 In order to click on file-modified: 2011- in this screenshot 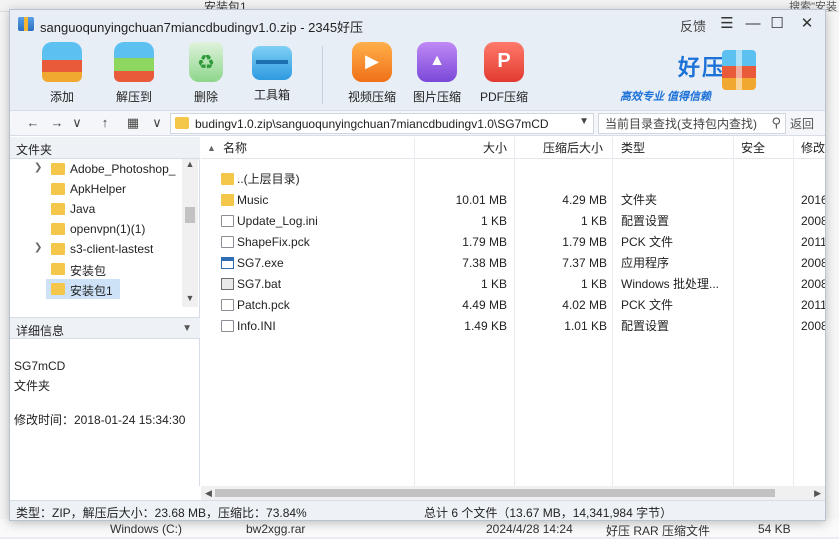, I will do `click(813, 242)`.